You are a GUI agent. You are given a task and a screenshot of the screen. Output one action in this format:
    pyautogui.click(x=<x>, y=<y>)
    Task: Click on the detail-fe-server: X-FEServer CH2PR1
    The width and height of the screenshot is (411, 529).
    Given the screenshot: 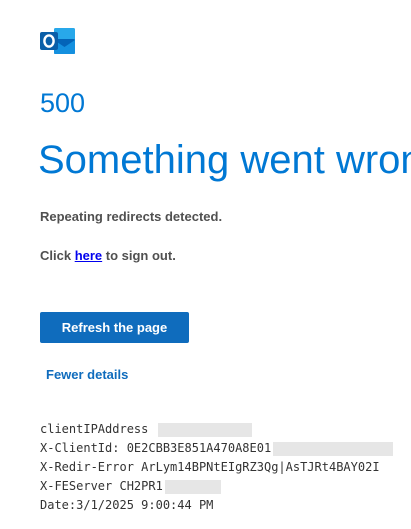 What is the action you would take?
    pyautogui.click(x=225, y=486)
    